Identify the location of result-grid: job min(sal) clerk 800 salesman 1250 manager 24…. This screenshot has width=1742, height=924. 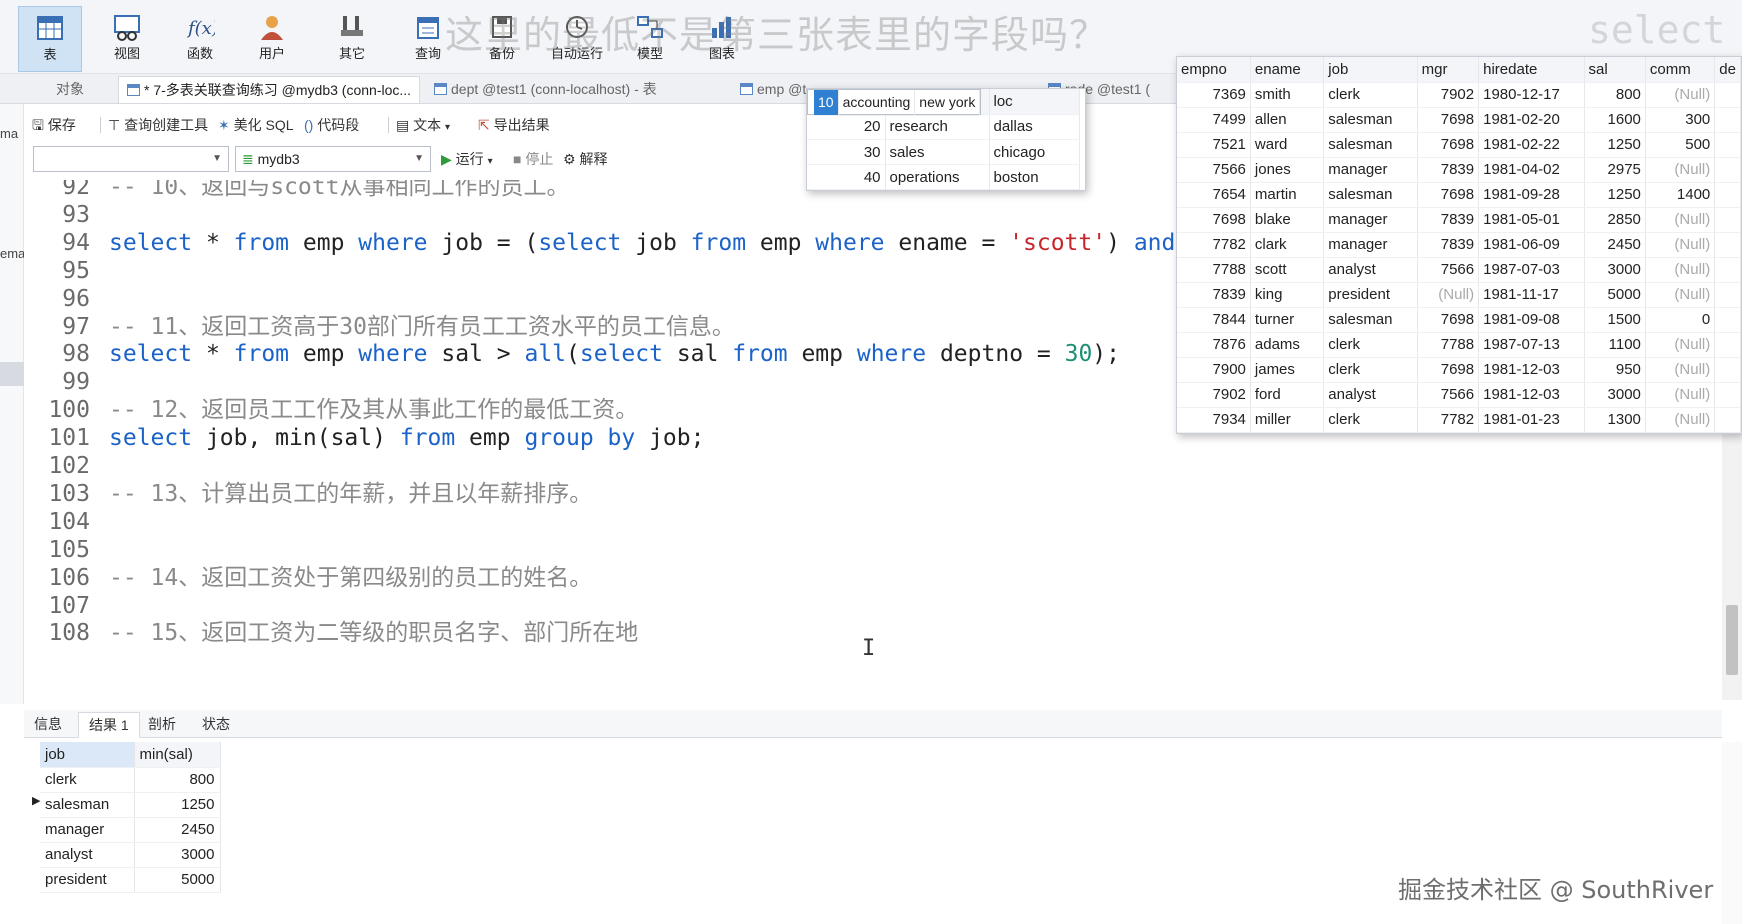
(130, 817).